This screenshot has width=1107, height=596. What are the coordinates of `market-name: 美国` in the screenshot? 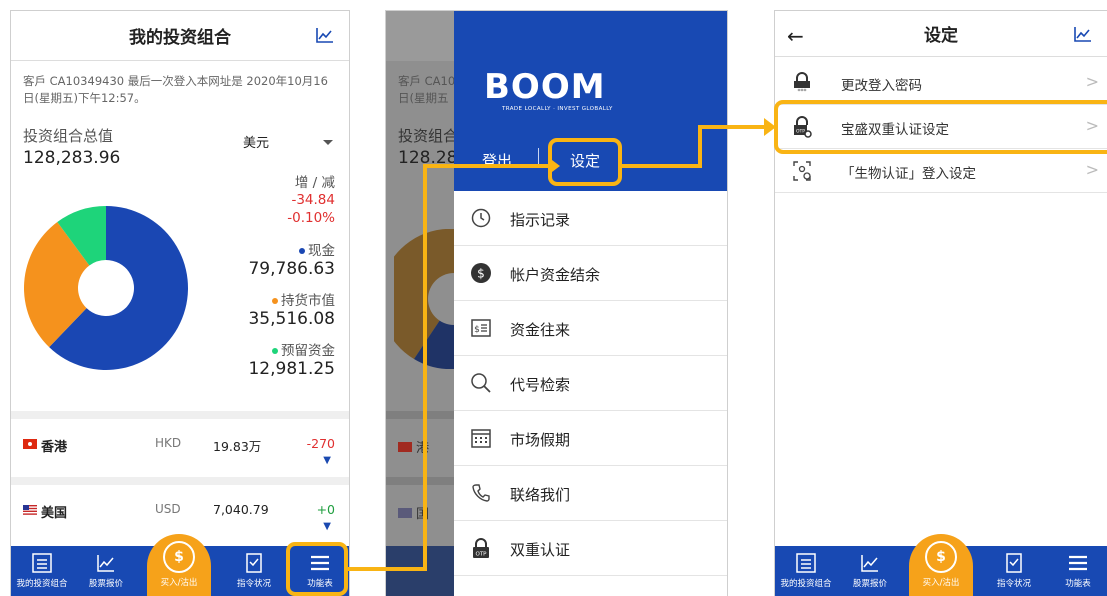 It's located at (54, 513).